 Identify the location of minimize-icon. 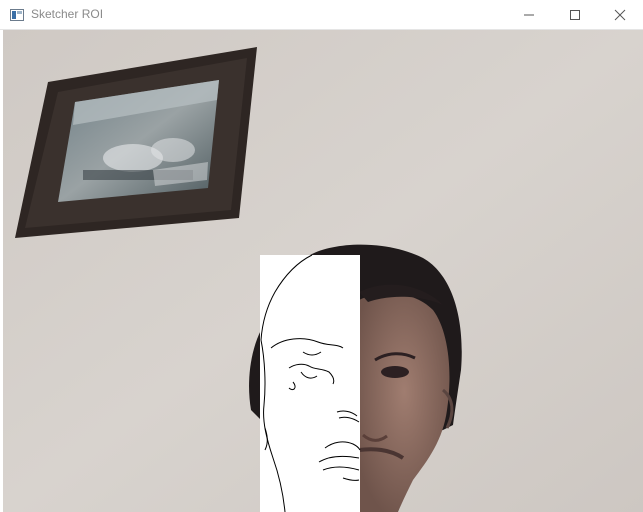
(529, 15).